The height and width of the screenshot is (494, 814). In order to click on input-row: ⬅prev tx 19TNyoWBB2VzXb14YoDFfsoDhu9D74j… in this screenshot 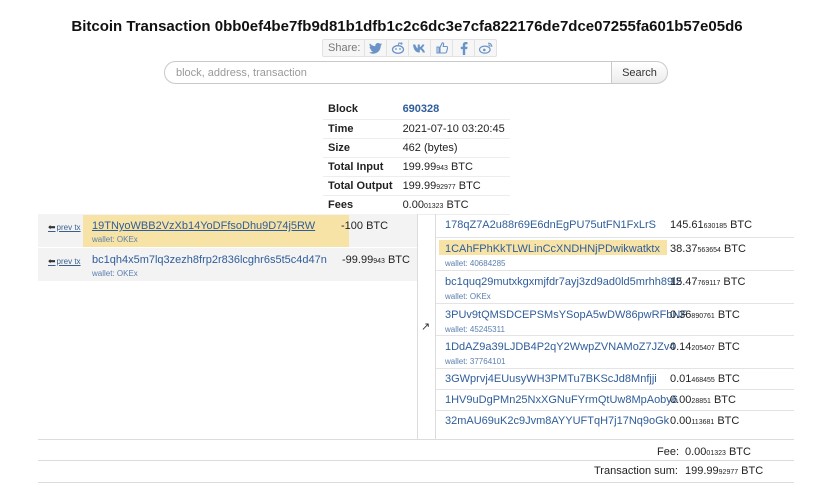, I will do `click(227, 231)`.